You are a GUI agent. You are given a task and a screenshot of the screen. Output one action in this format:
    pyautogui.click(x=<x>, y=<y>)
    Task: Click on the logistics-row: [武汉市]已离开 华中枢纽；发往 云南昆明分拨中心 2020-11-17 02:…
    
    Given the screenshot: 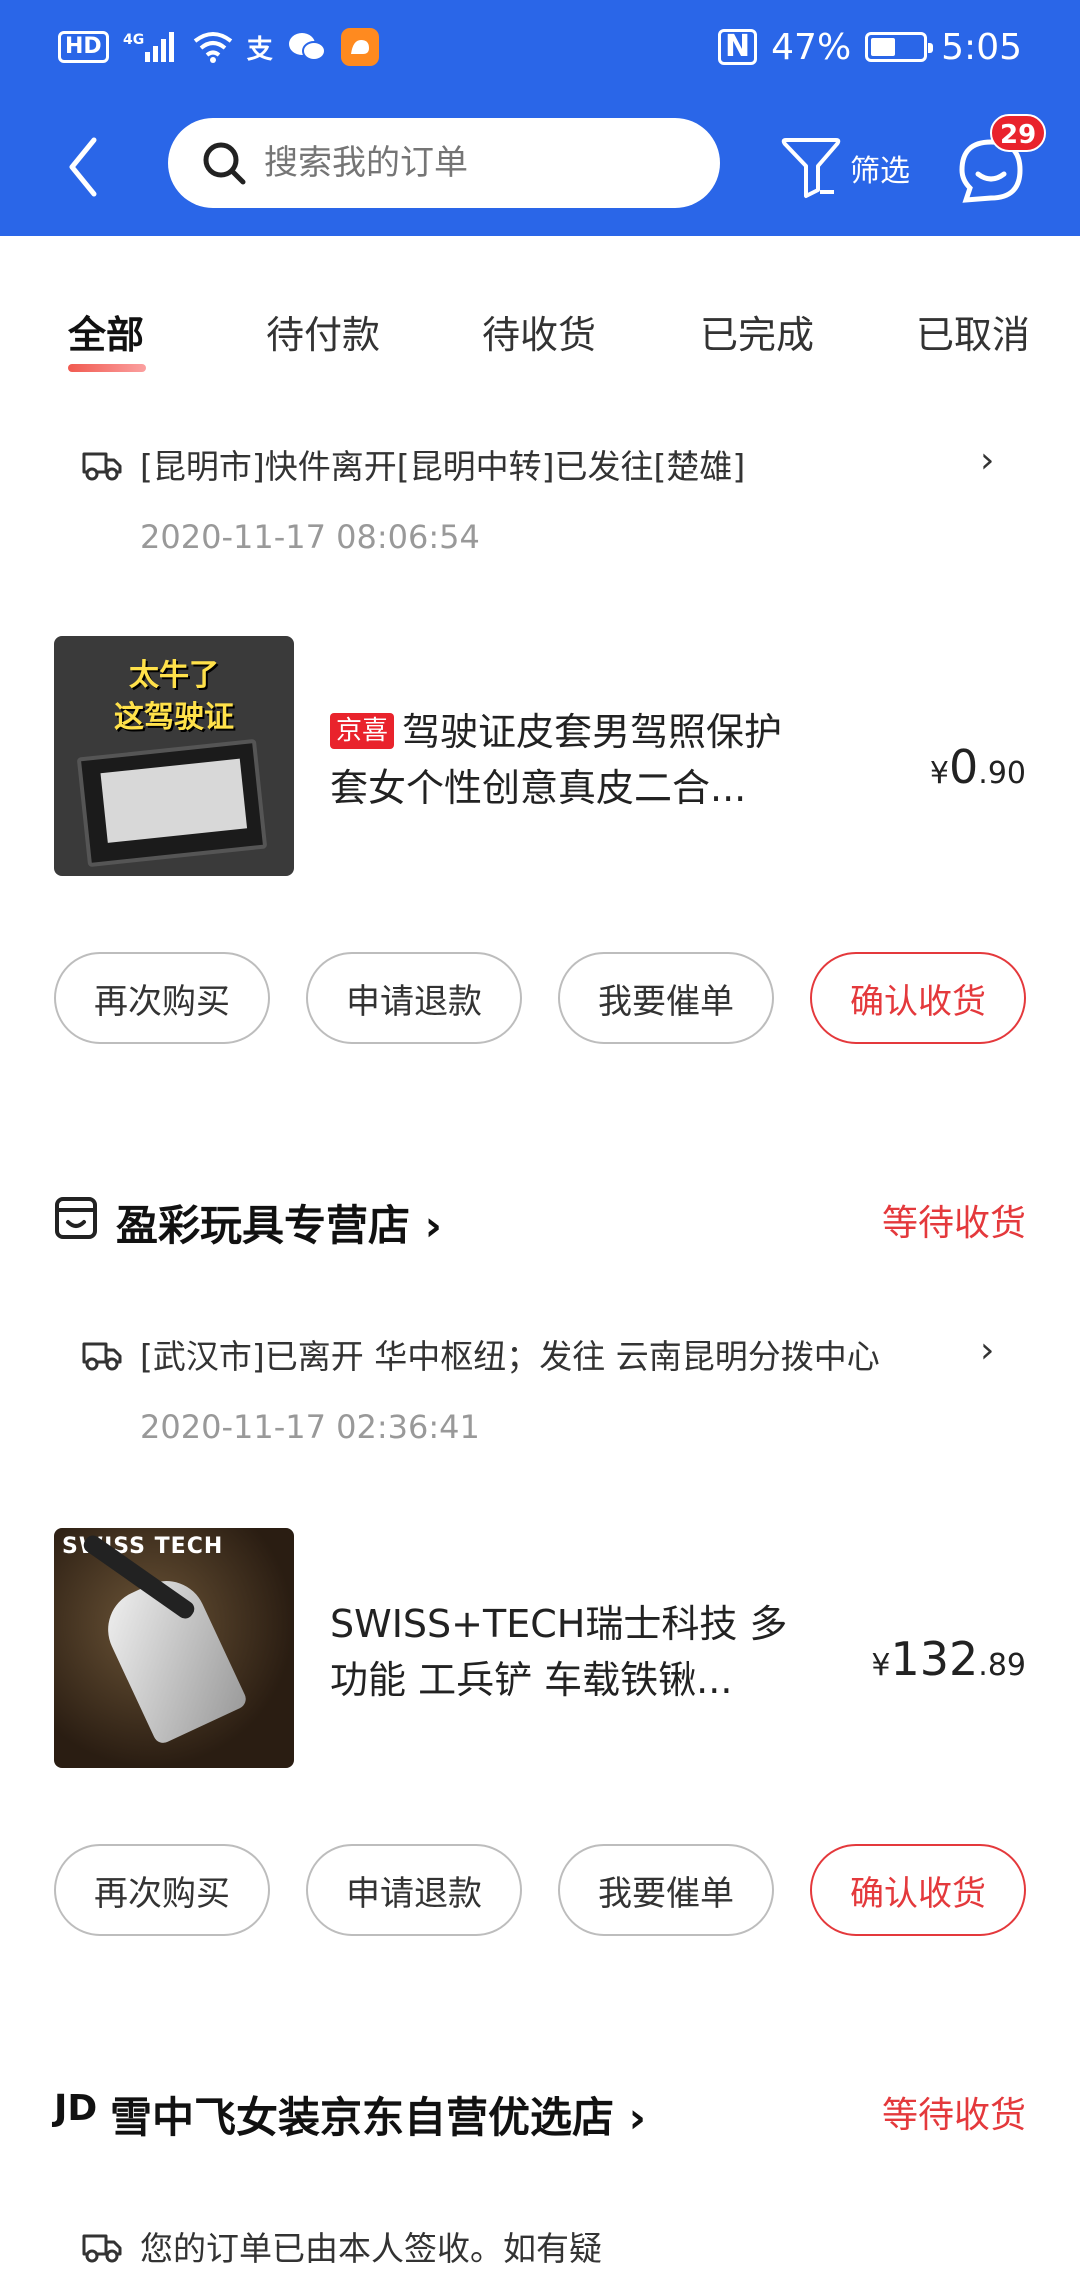 What is the action you would take?
    pyautogui.click(x=550, y=1390)
    